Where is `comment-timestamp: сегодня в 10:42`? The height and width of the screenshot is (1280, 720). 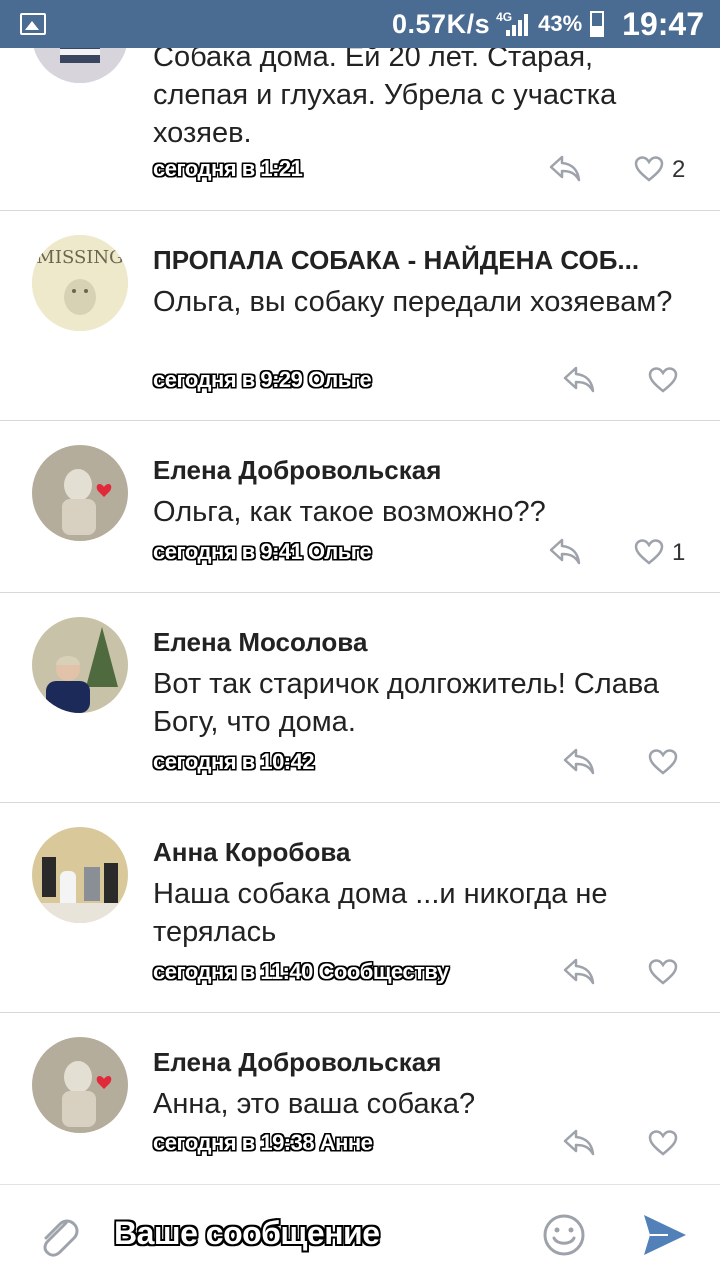 comment-timestamp: сегодня в 10:42 is located at coordinates (234, 761).